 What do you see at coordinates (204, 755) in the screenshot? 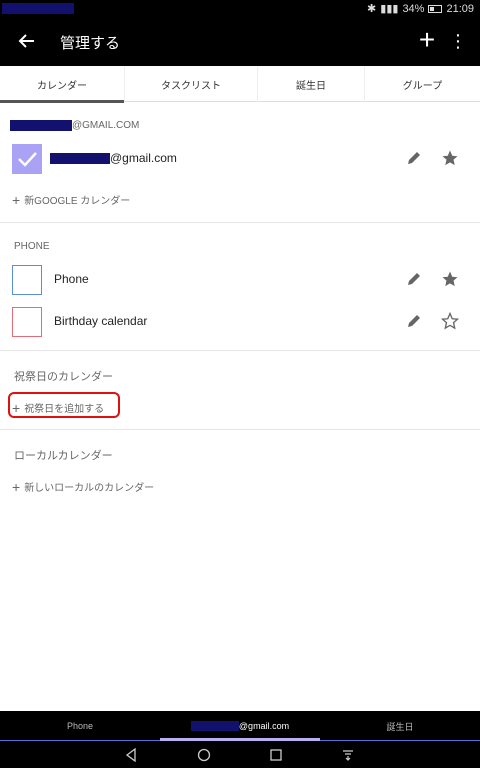
I see `nav-home-icon` at bounding box center [204, 755].